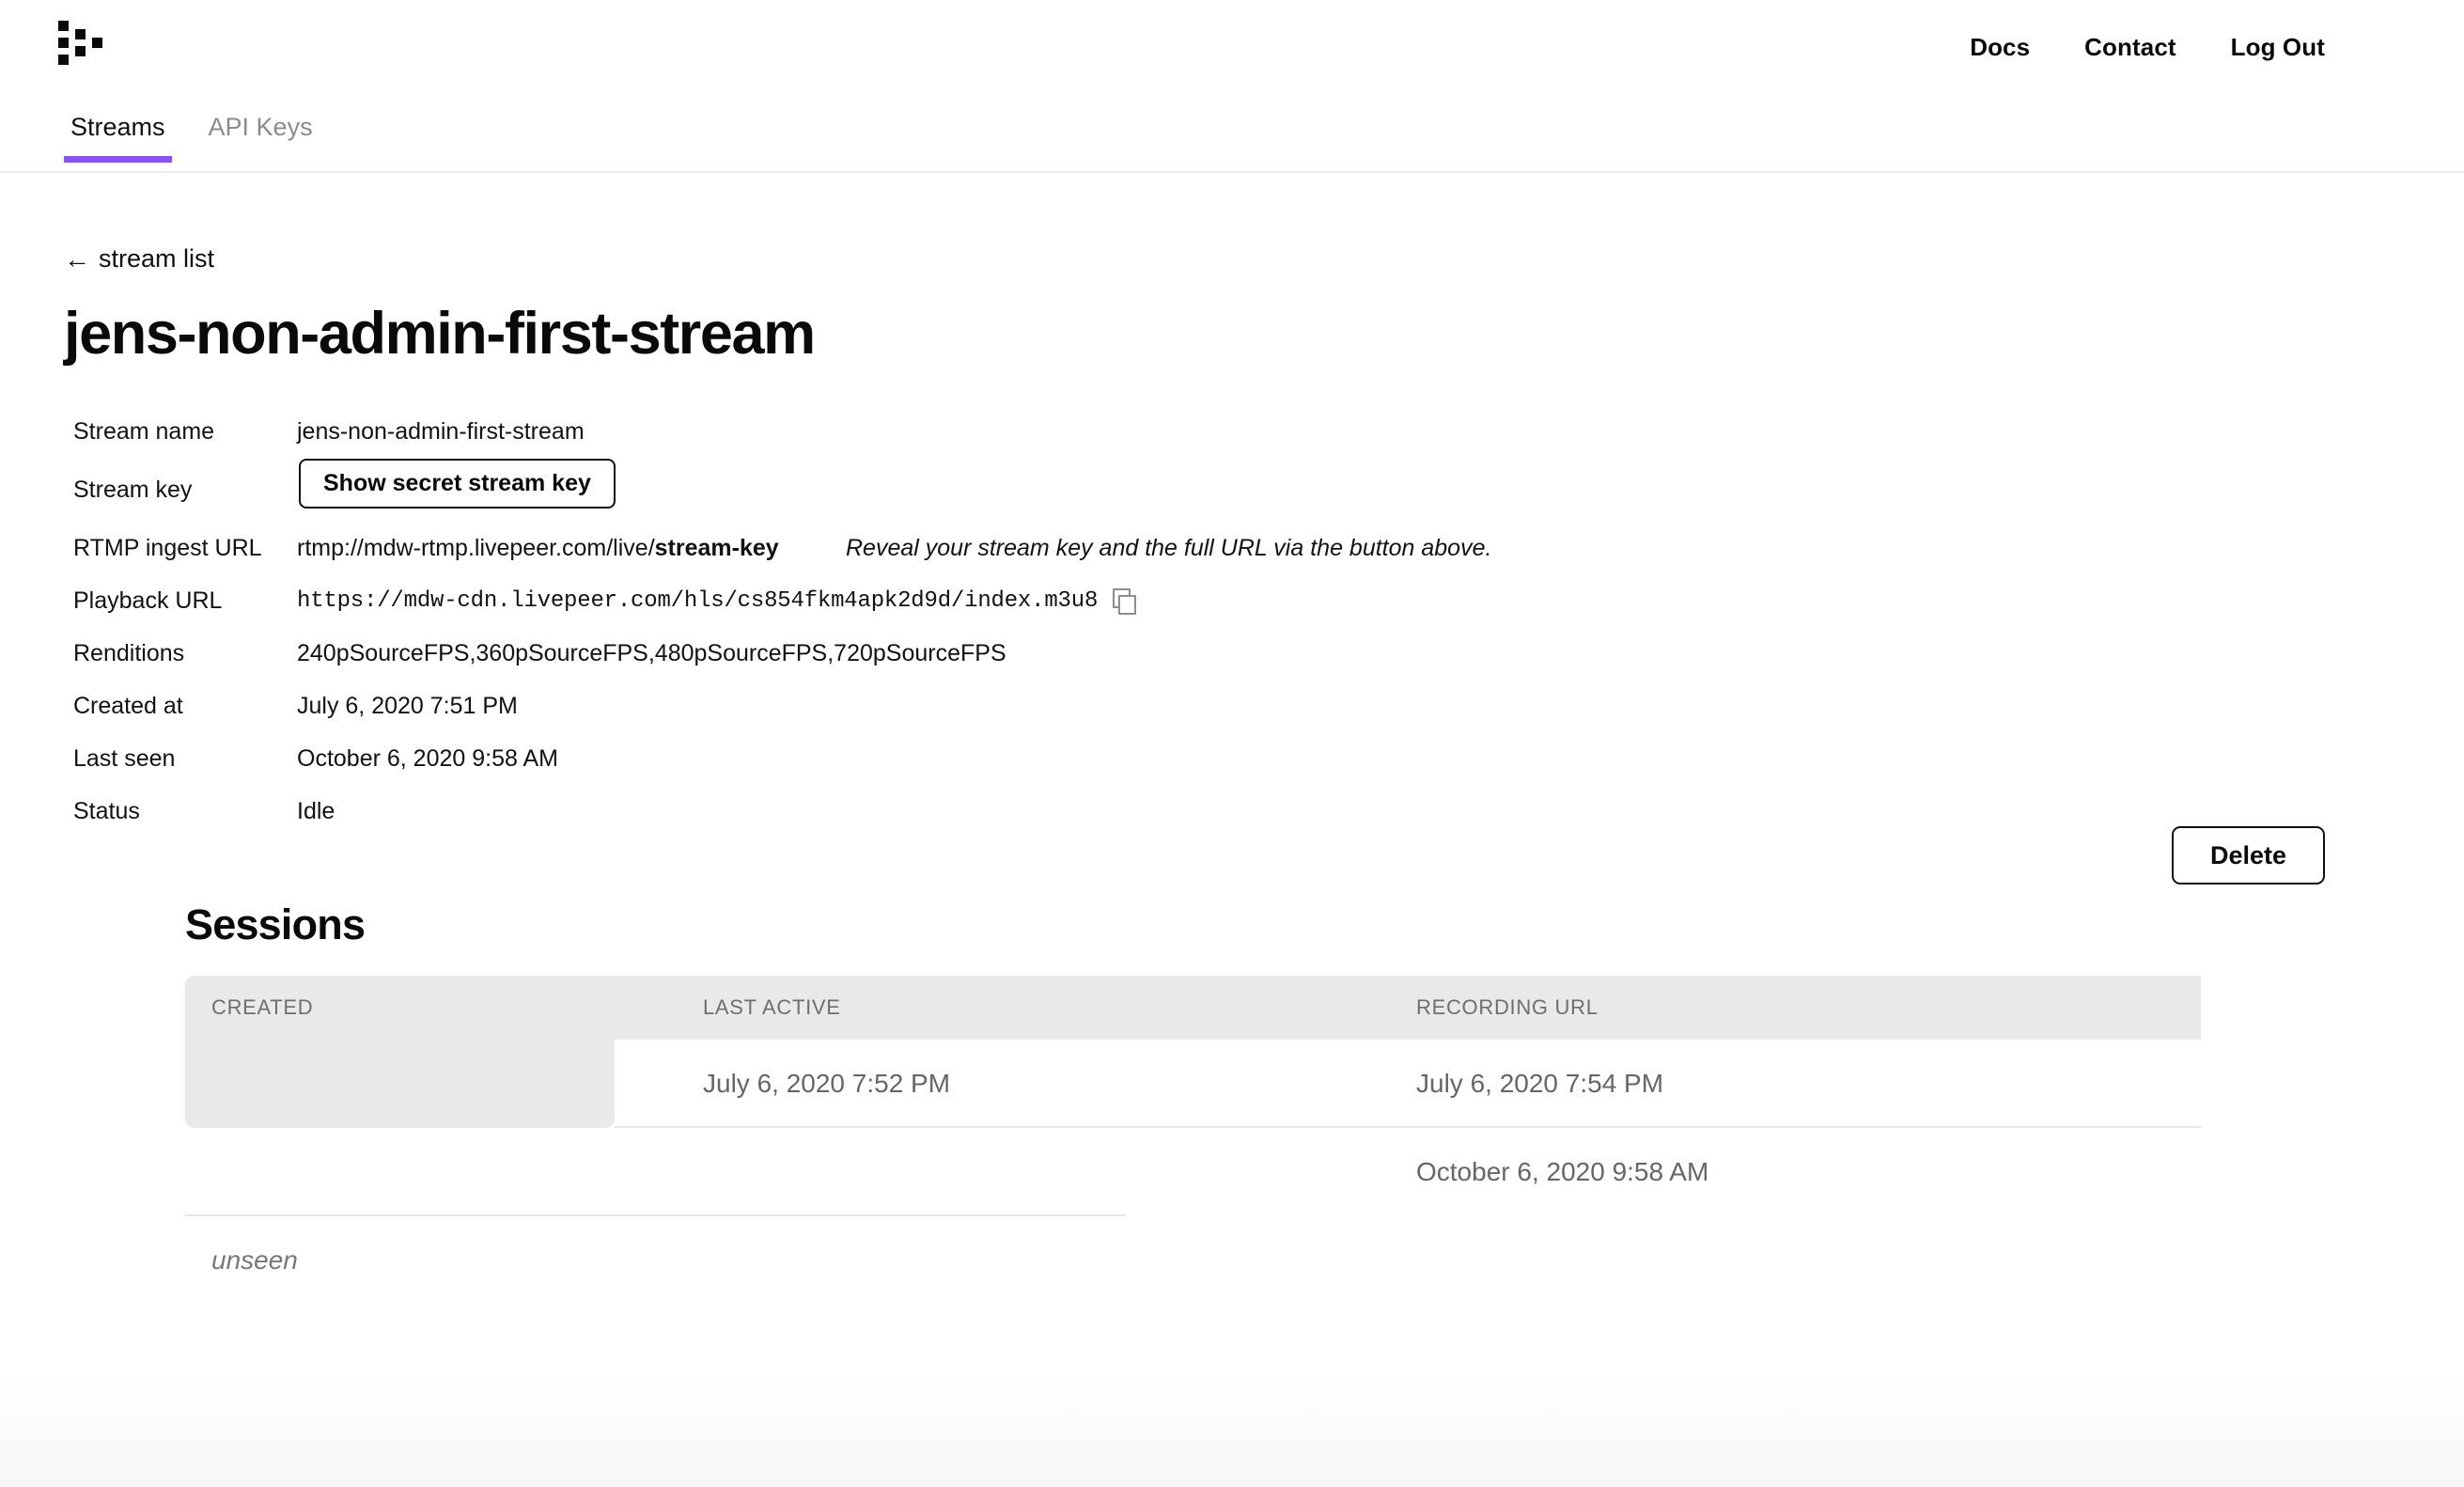 The height and width of the screenshot is (1487, 2464). I want to click on empty-created-cell, so click(400, 1084).